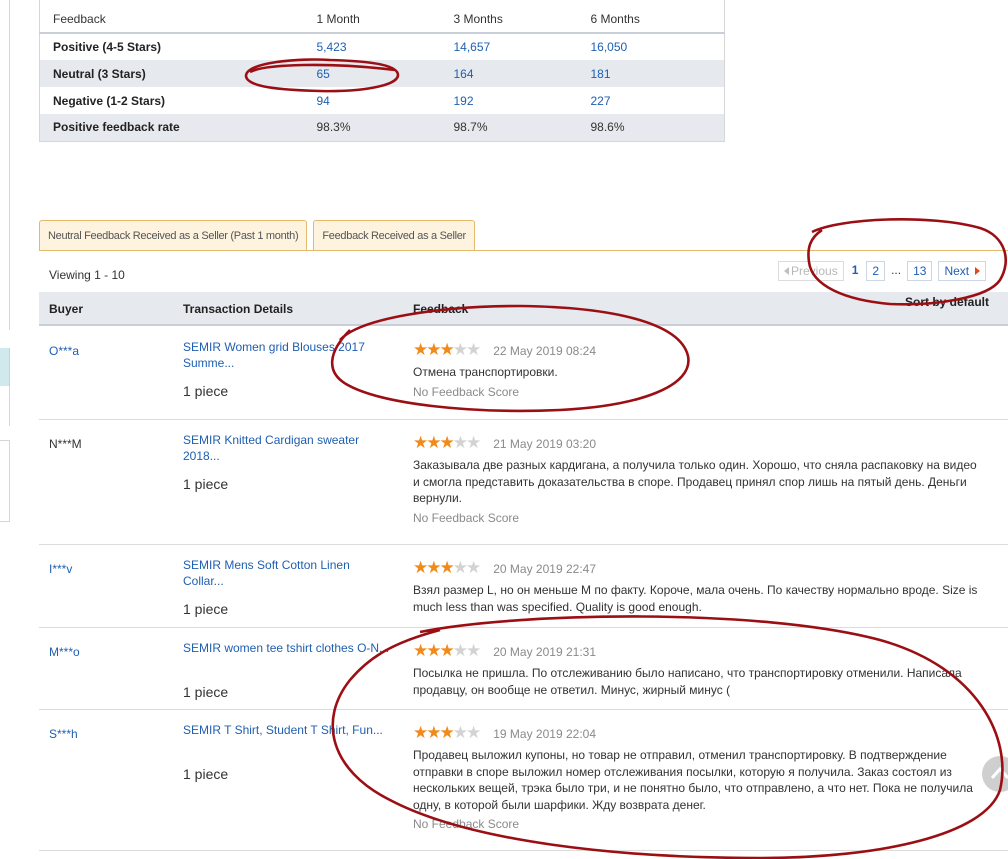 The image size is (1008, 859). Describe the element at coordinates (323, 74) in the screenshot. I see `summary-neutral-1m-link: 65` at that location.